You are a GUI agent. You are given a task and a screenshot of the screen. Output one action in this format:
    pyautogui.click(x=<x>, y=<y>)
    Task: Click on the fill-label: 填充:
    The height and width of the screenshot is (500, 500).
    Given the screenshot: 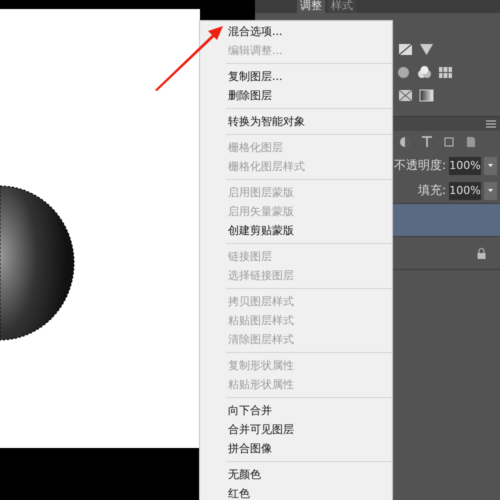 What is the action you would take?
    pyautogui.click(x=432, y=190)
    